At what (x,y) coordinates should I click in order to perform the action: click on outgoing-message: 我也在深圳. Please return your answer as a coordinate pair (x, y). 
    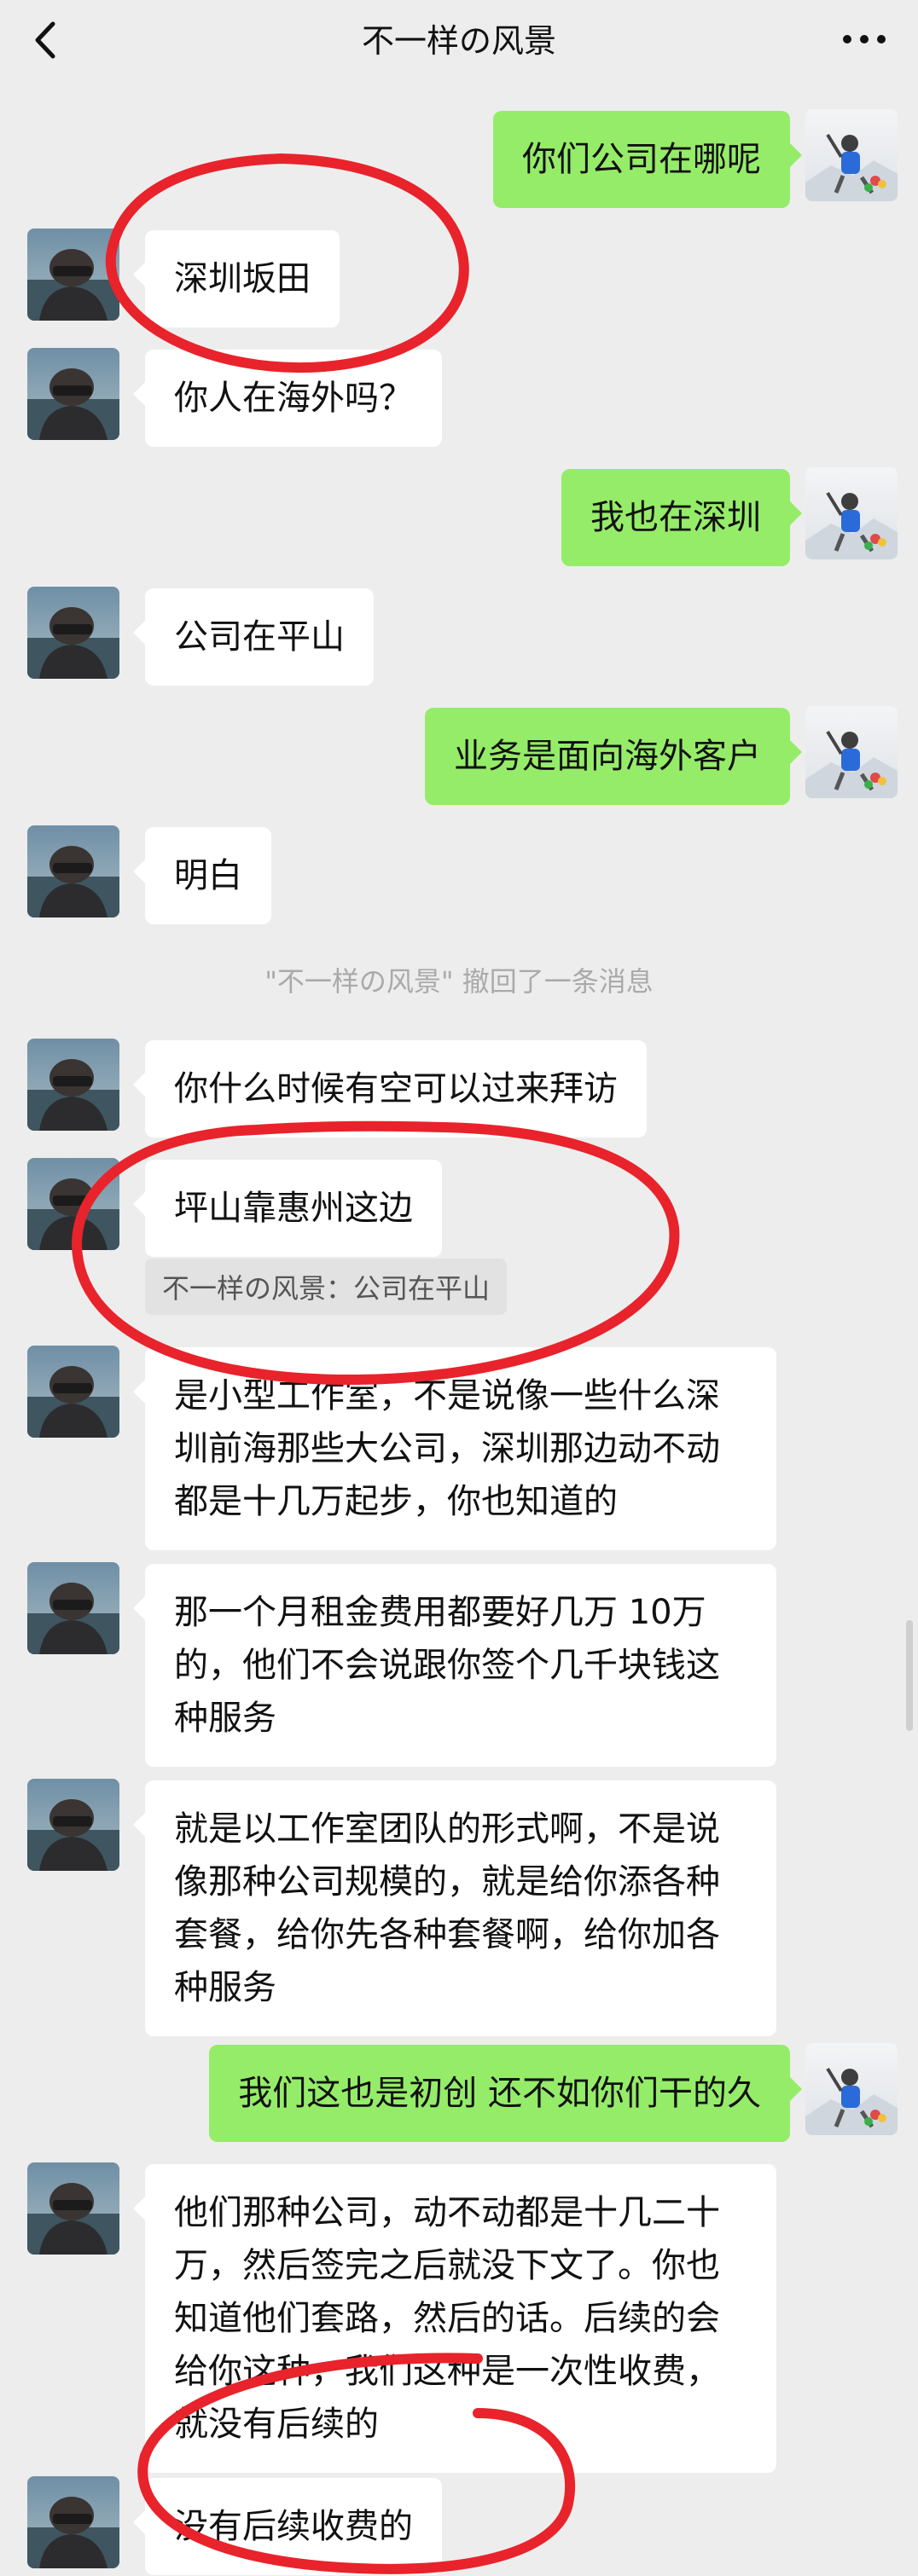
    Looking at the image, I should click on (681, 517).